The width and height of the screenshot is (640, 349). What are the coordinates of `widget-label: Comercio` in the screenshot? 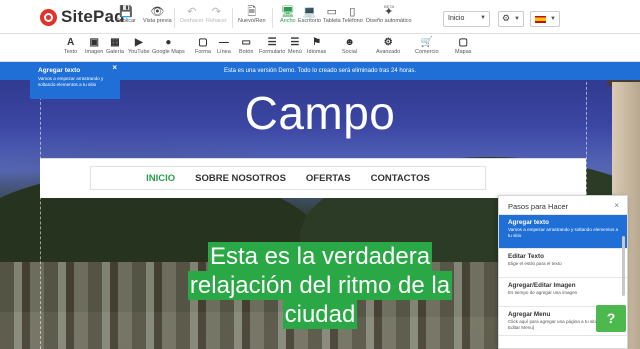 It's located at (427, 52).